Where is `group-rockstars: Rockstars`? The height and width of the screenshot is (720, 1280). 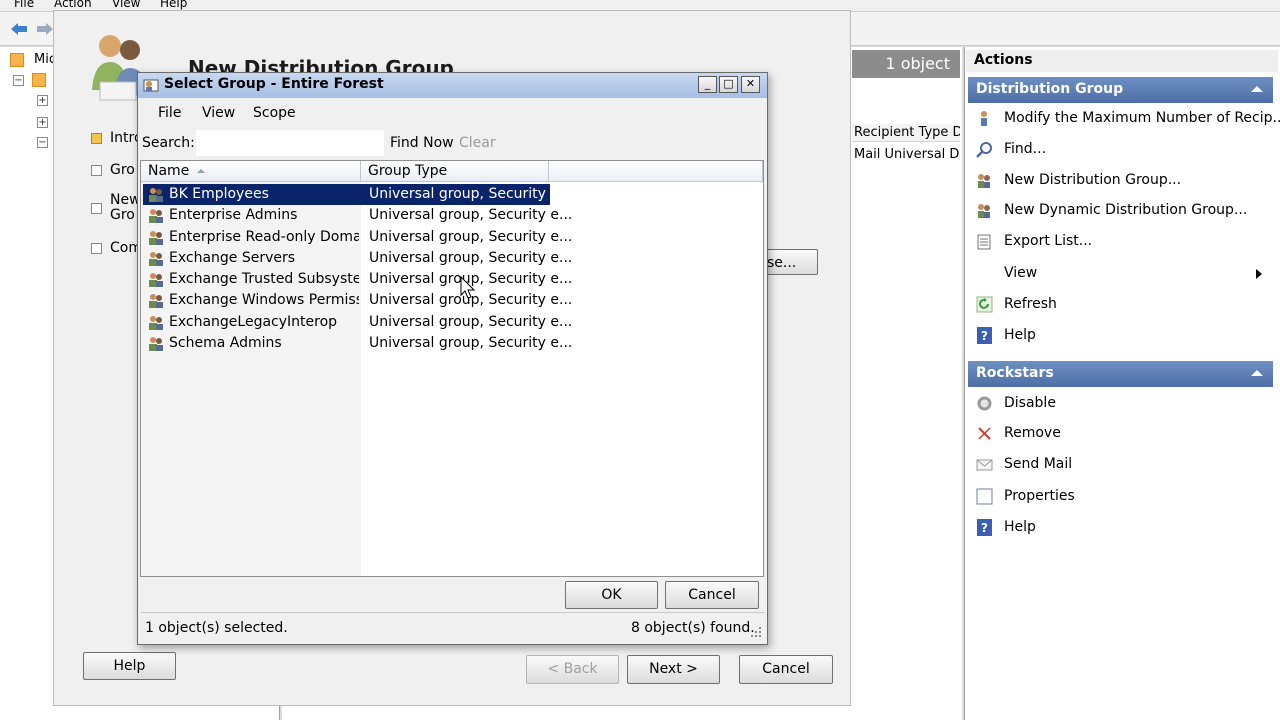
group-rockstars: Rockstars is located at coordinates (1120, 374).